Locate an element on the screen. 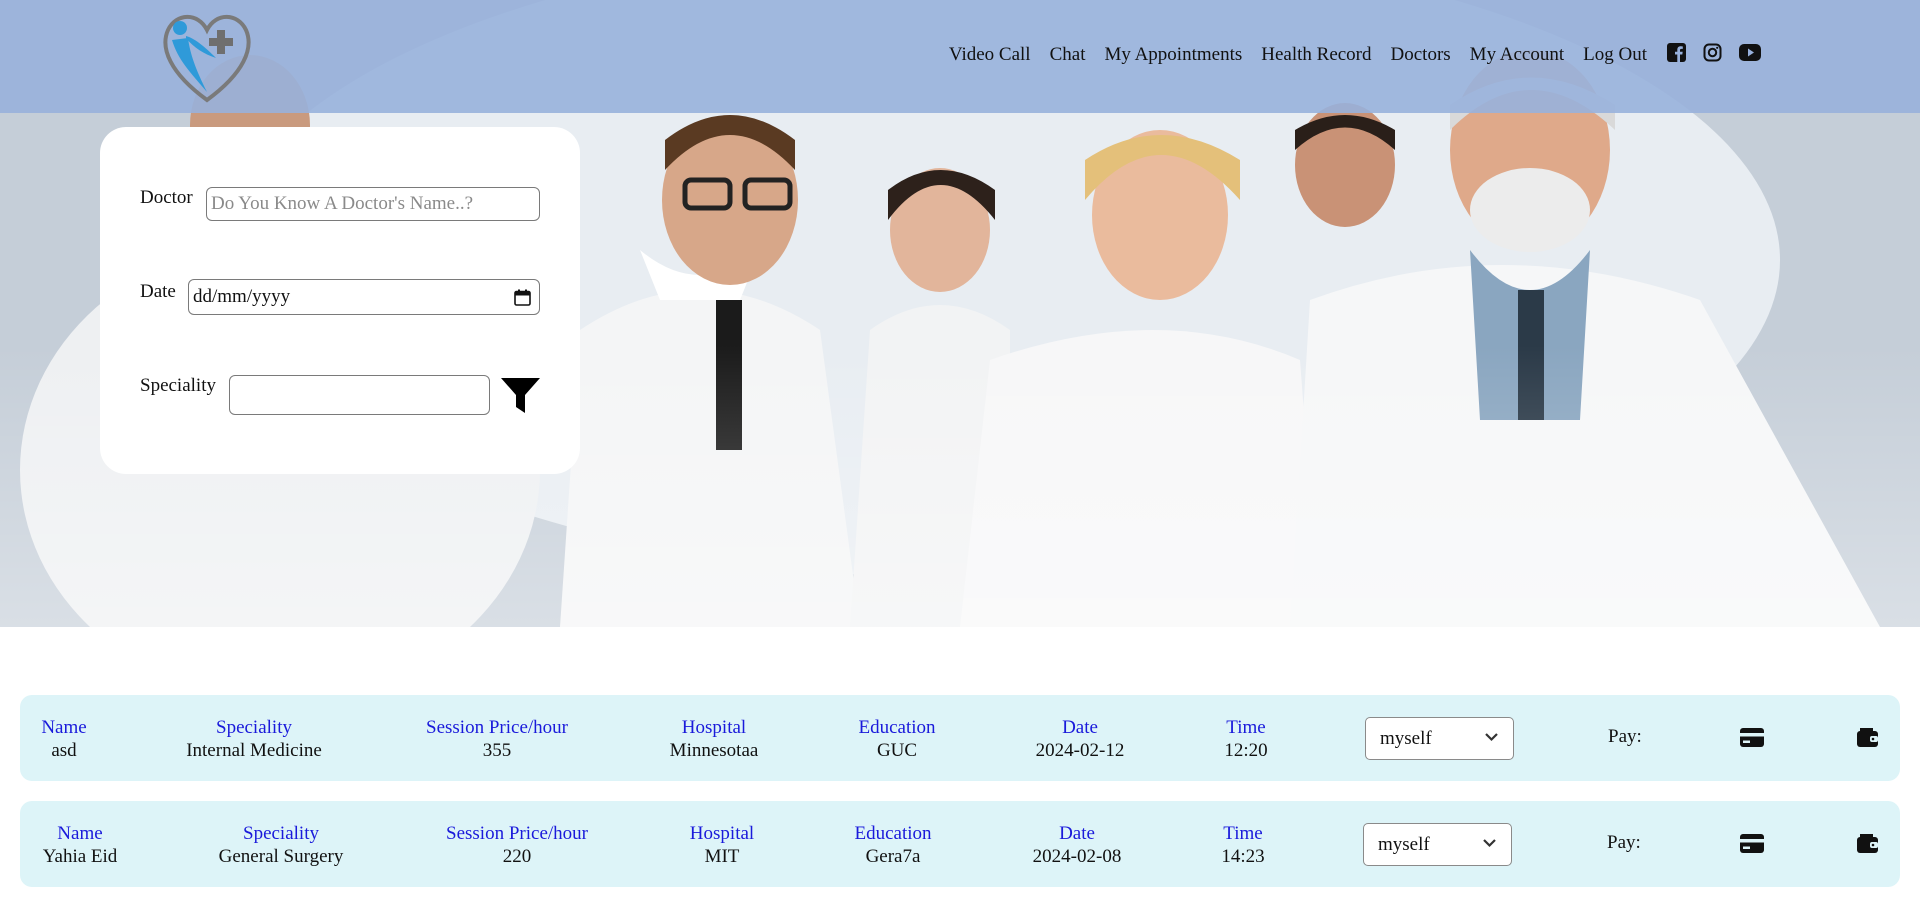 This screenshot has height=897, width=1920. date-label: Date is located at coordinates (158, 291).